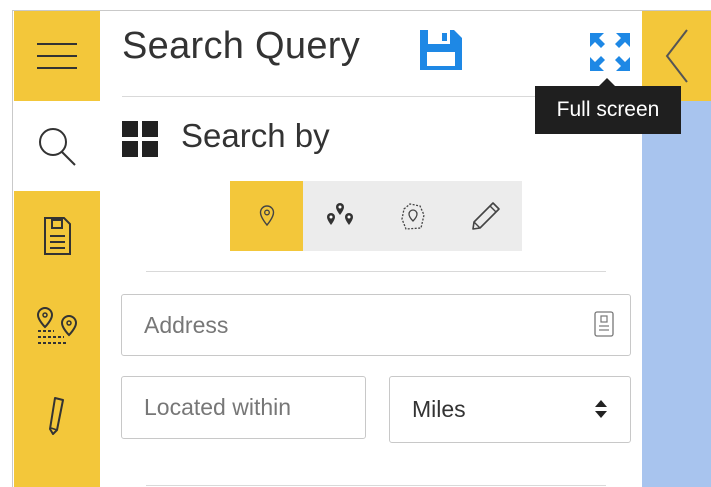 This screenshot has height=487, width=711. Describe the element at coordinates (439, 409) in the screenshot. I see `units-selected-value: Miles` at that location.